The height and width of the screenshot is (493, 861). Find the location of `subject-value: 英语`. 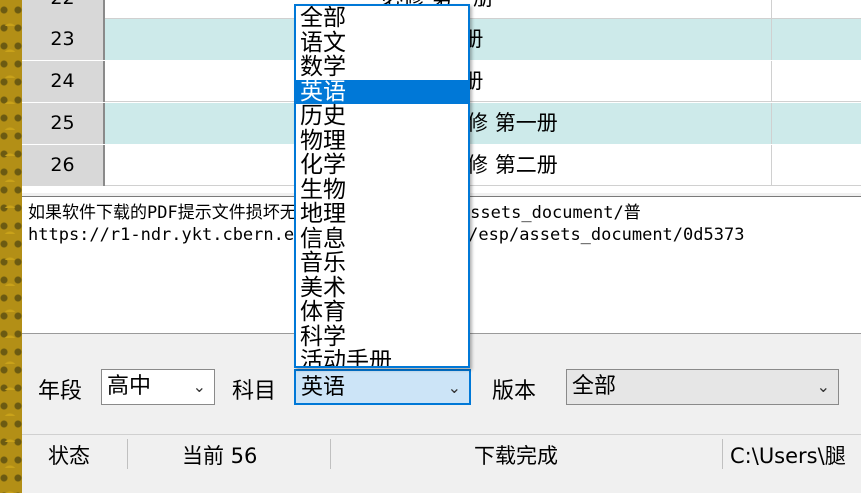

subject-value: 英语 is located at coordinates (323, 387).